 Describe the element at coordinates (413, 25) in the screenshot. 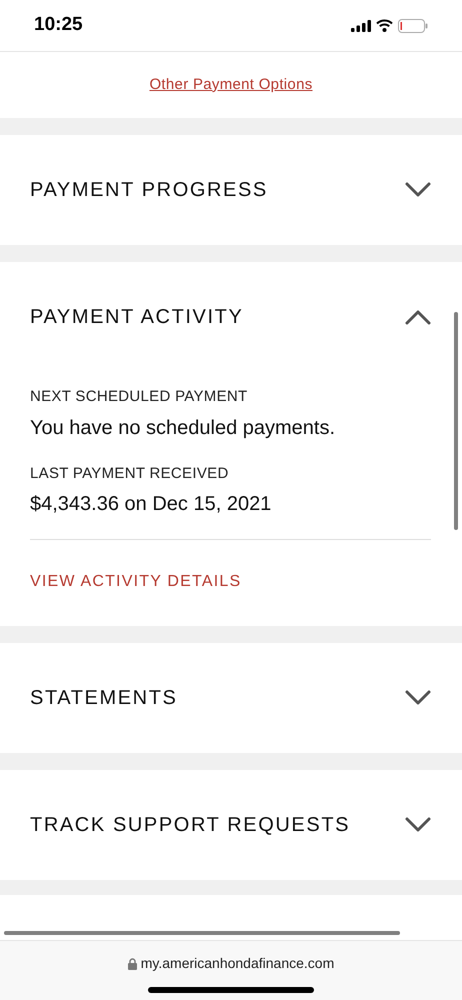

I see `battery-icon` at that location.